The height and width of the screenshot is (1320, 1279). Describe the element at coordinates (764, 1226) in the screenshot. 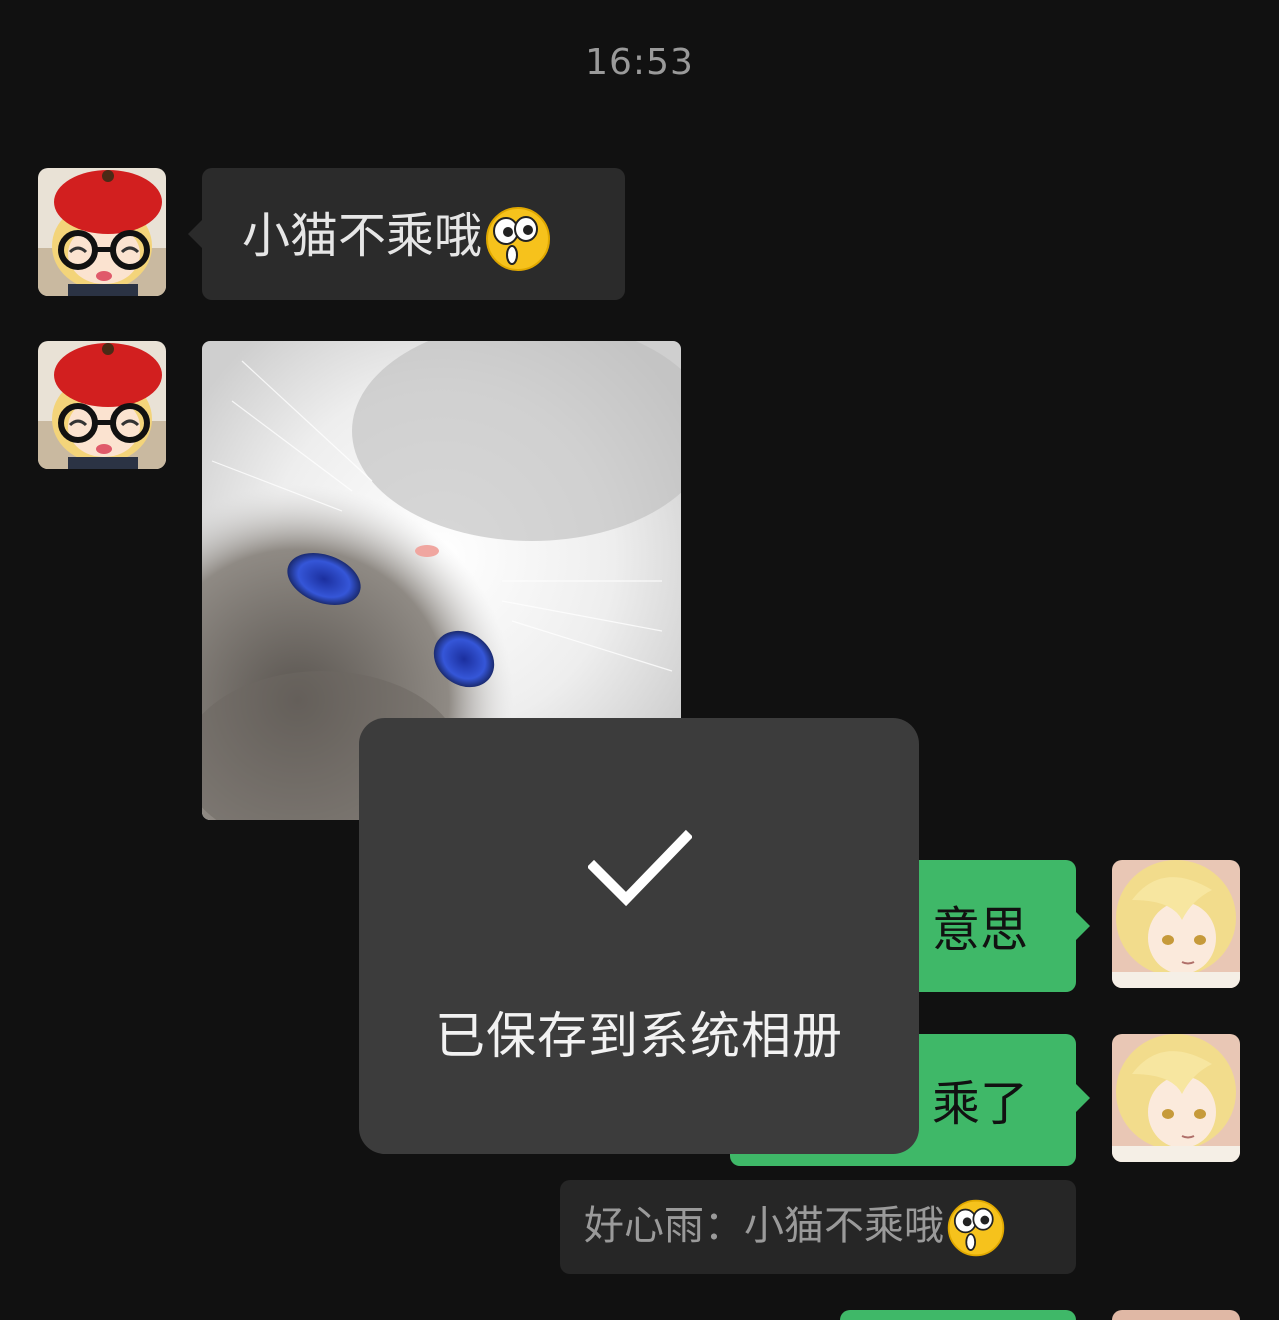

I see `quote-text: 好心雨：小猫不乘哦` at that location.